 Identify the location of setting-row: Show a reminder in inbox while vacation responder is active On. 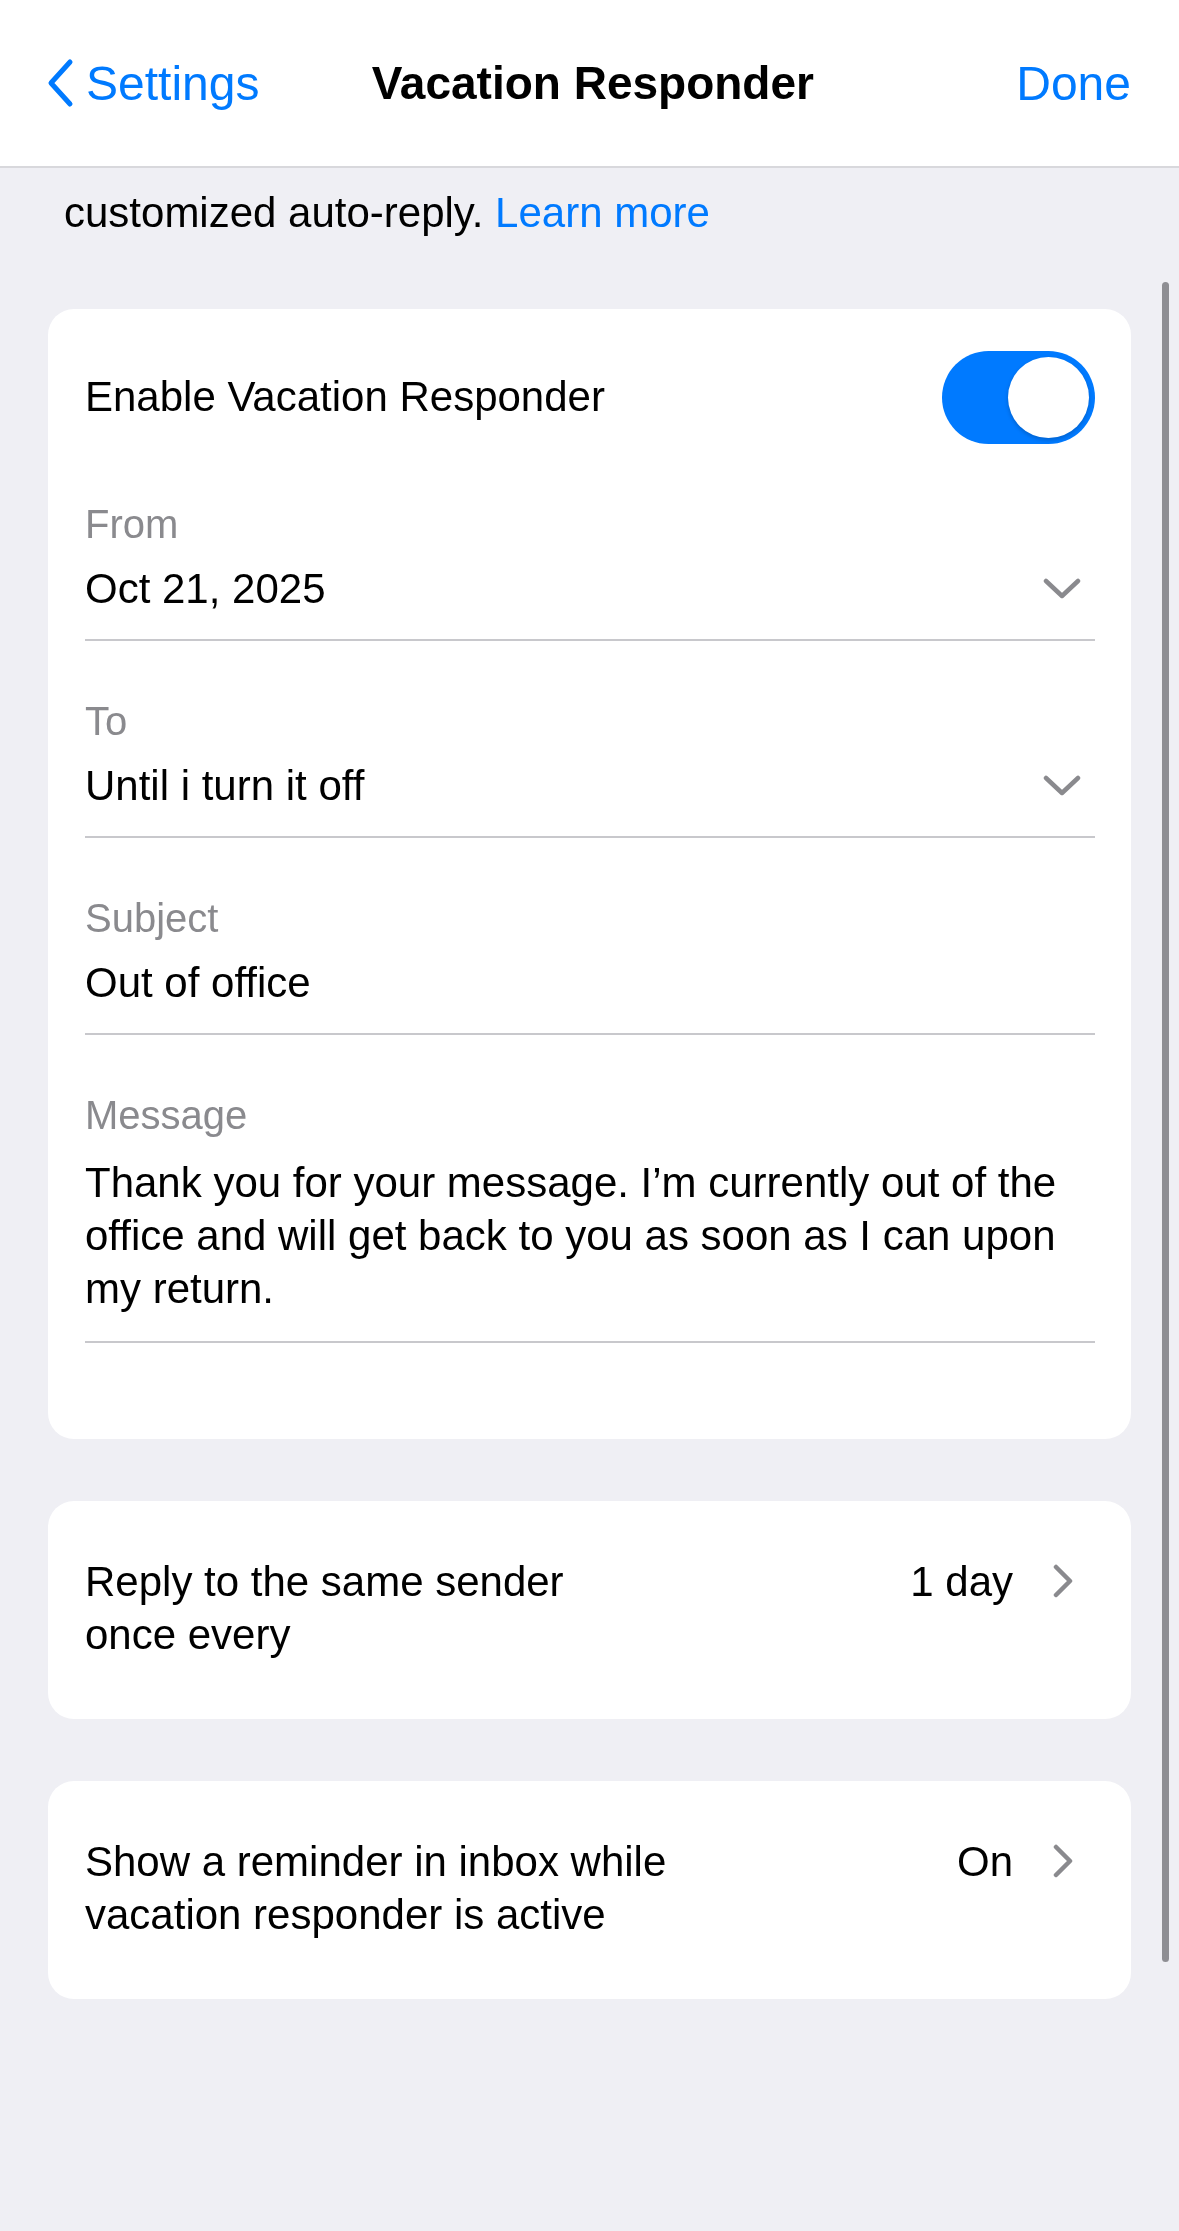
(589, 1889).